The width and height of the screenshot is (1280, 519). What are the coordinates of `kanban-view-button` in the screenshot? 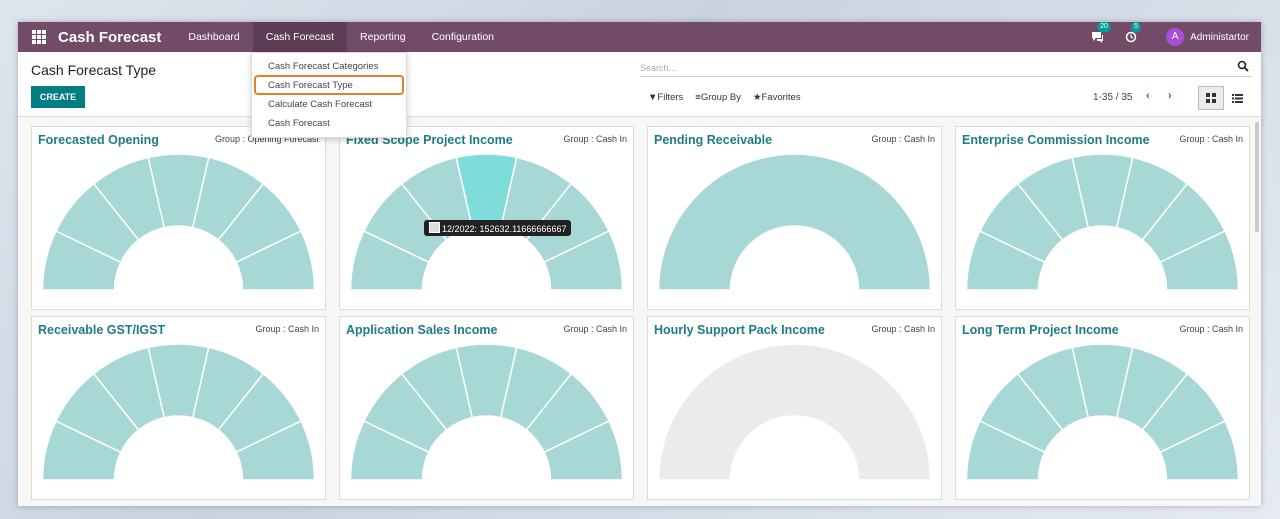 It's located at (1211, 98).